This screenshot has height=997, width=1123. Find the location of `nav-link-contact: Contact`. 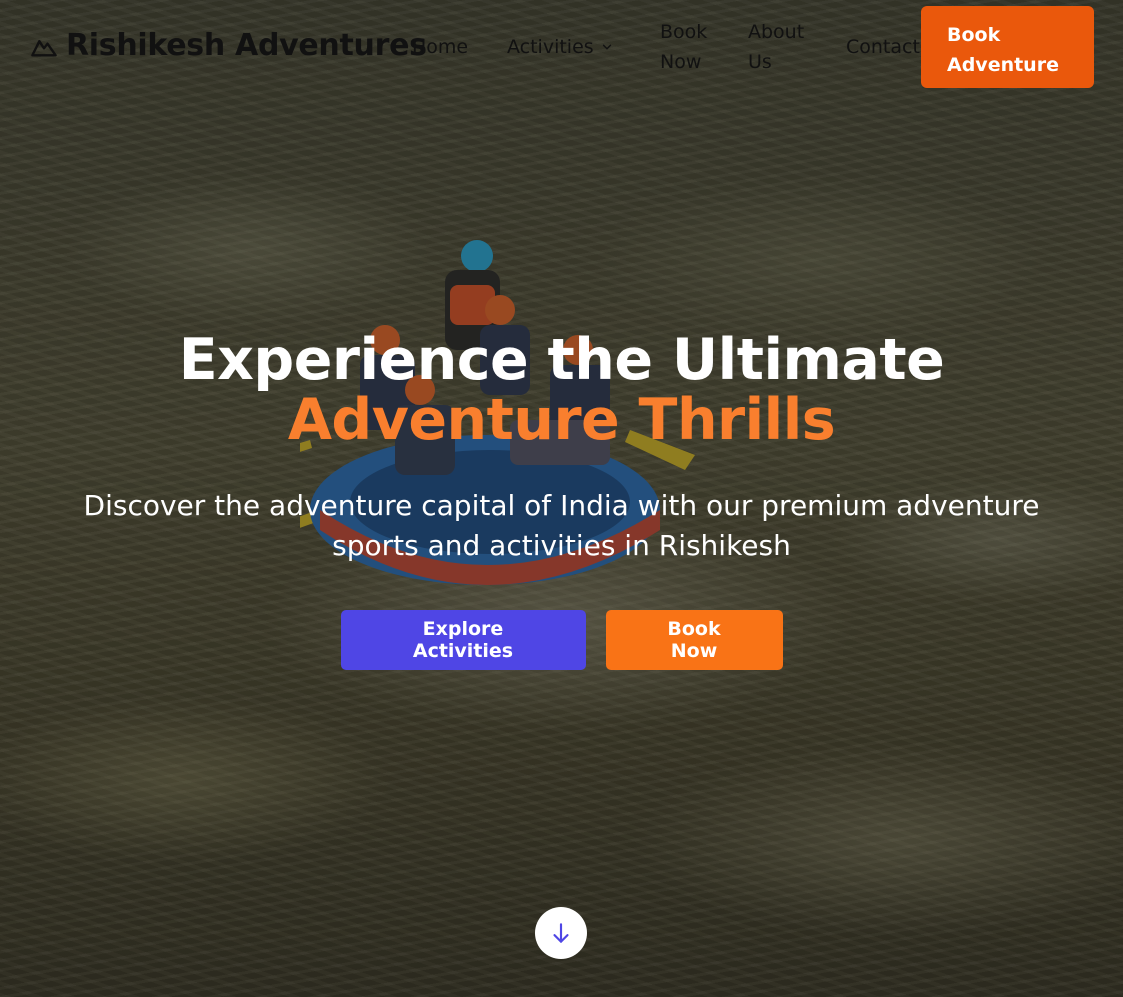

nav-link-contact: Contact is located at coordinates (883, 47).